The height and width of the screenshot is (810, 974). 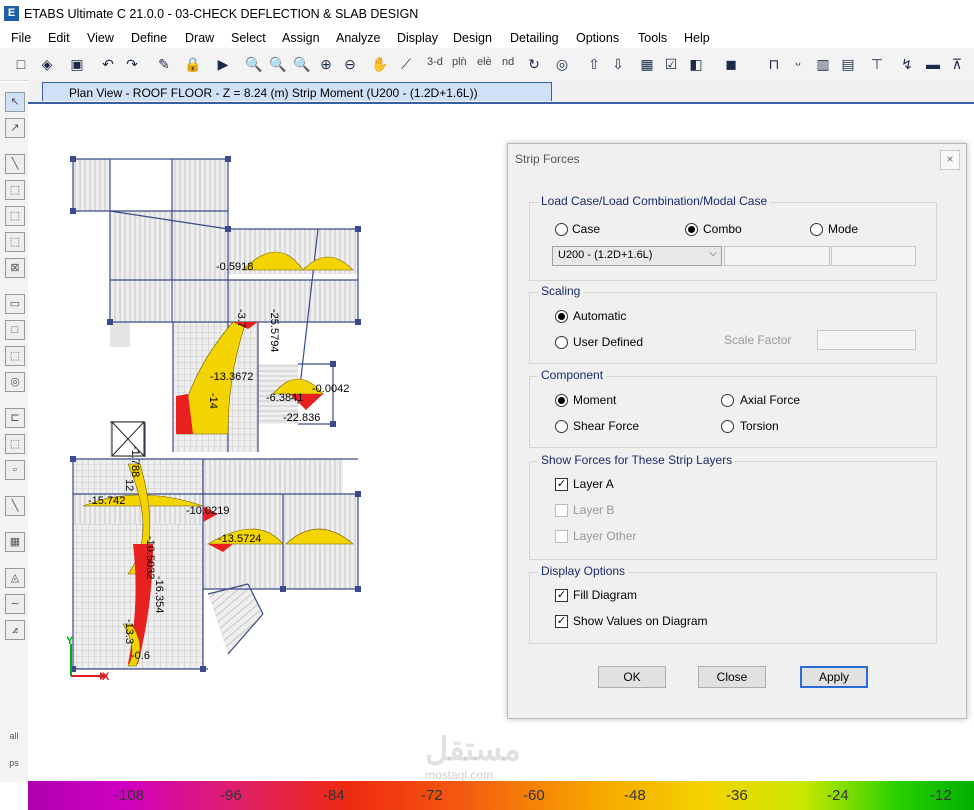 What do you see at coordinates (696, 64) in the screenshot?
I see `set-view-icon: ◧` at bounding box center [696, 64].